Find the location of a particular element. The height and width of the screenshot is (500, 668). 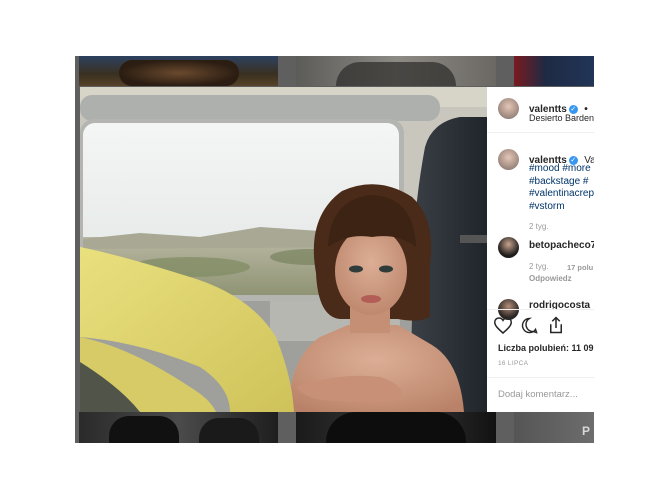

comment-username: betopacheco7 is located at coordinates (561, 245).